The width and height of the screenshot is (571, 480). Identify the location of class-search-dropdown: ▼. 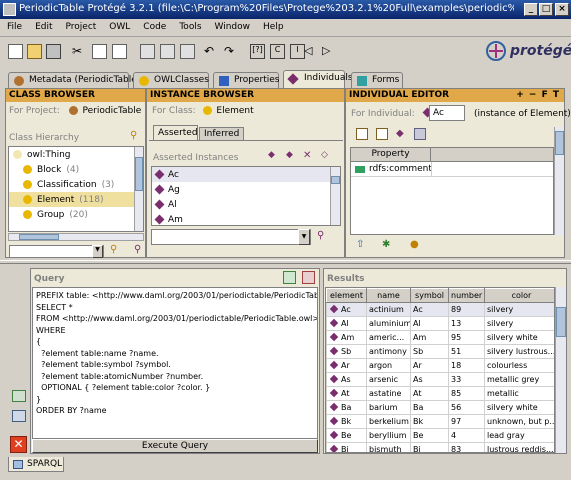
(97, 251).